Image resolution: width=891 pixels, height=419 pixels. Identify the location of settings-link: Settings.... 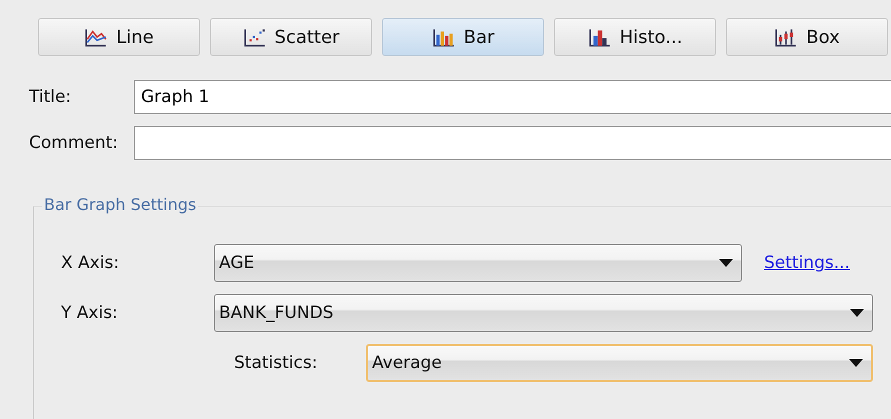
(807, 263).